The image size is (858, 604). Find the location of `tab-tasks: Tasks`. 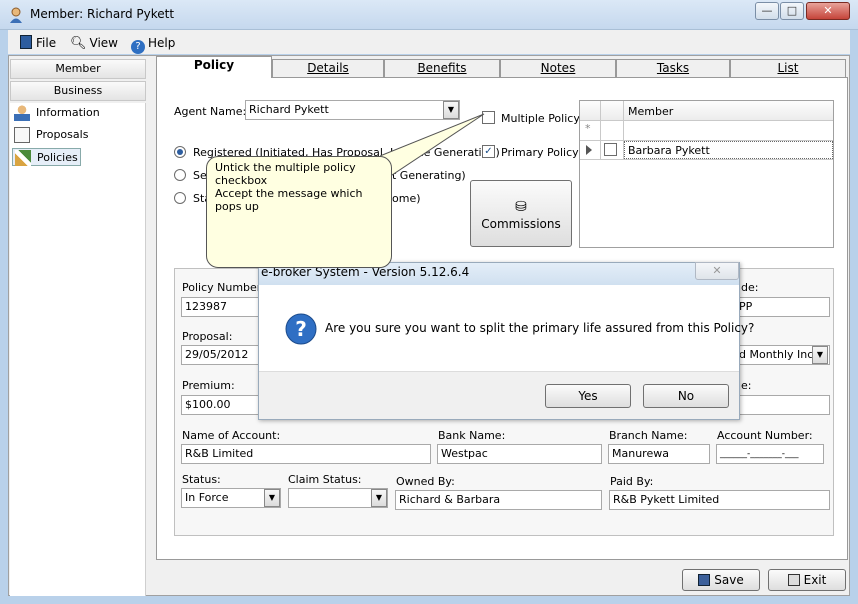

tab-tasks: Tasks is located at coordinates (673, 68).